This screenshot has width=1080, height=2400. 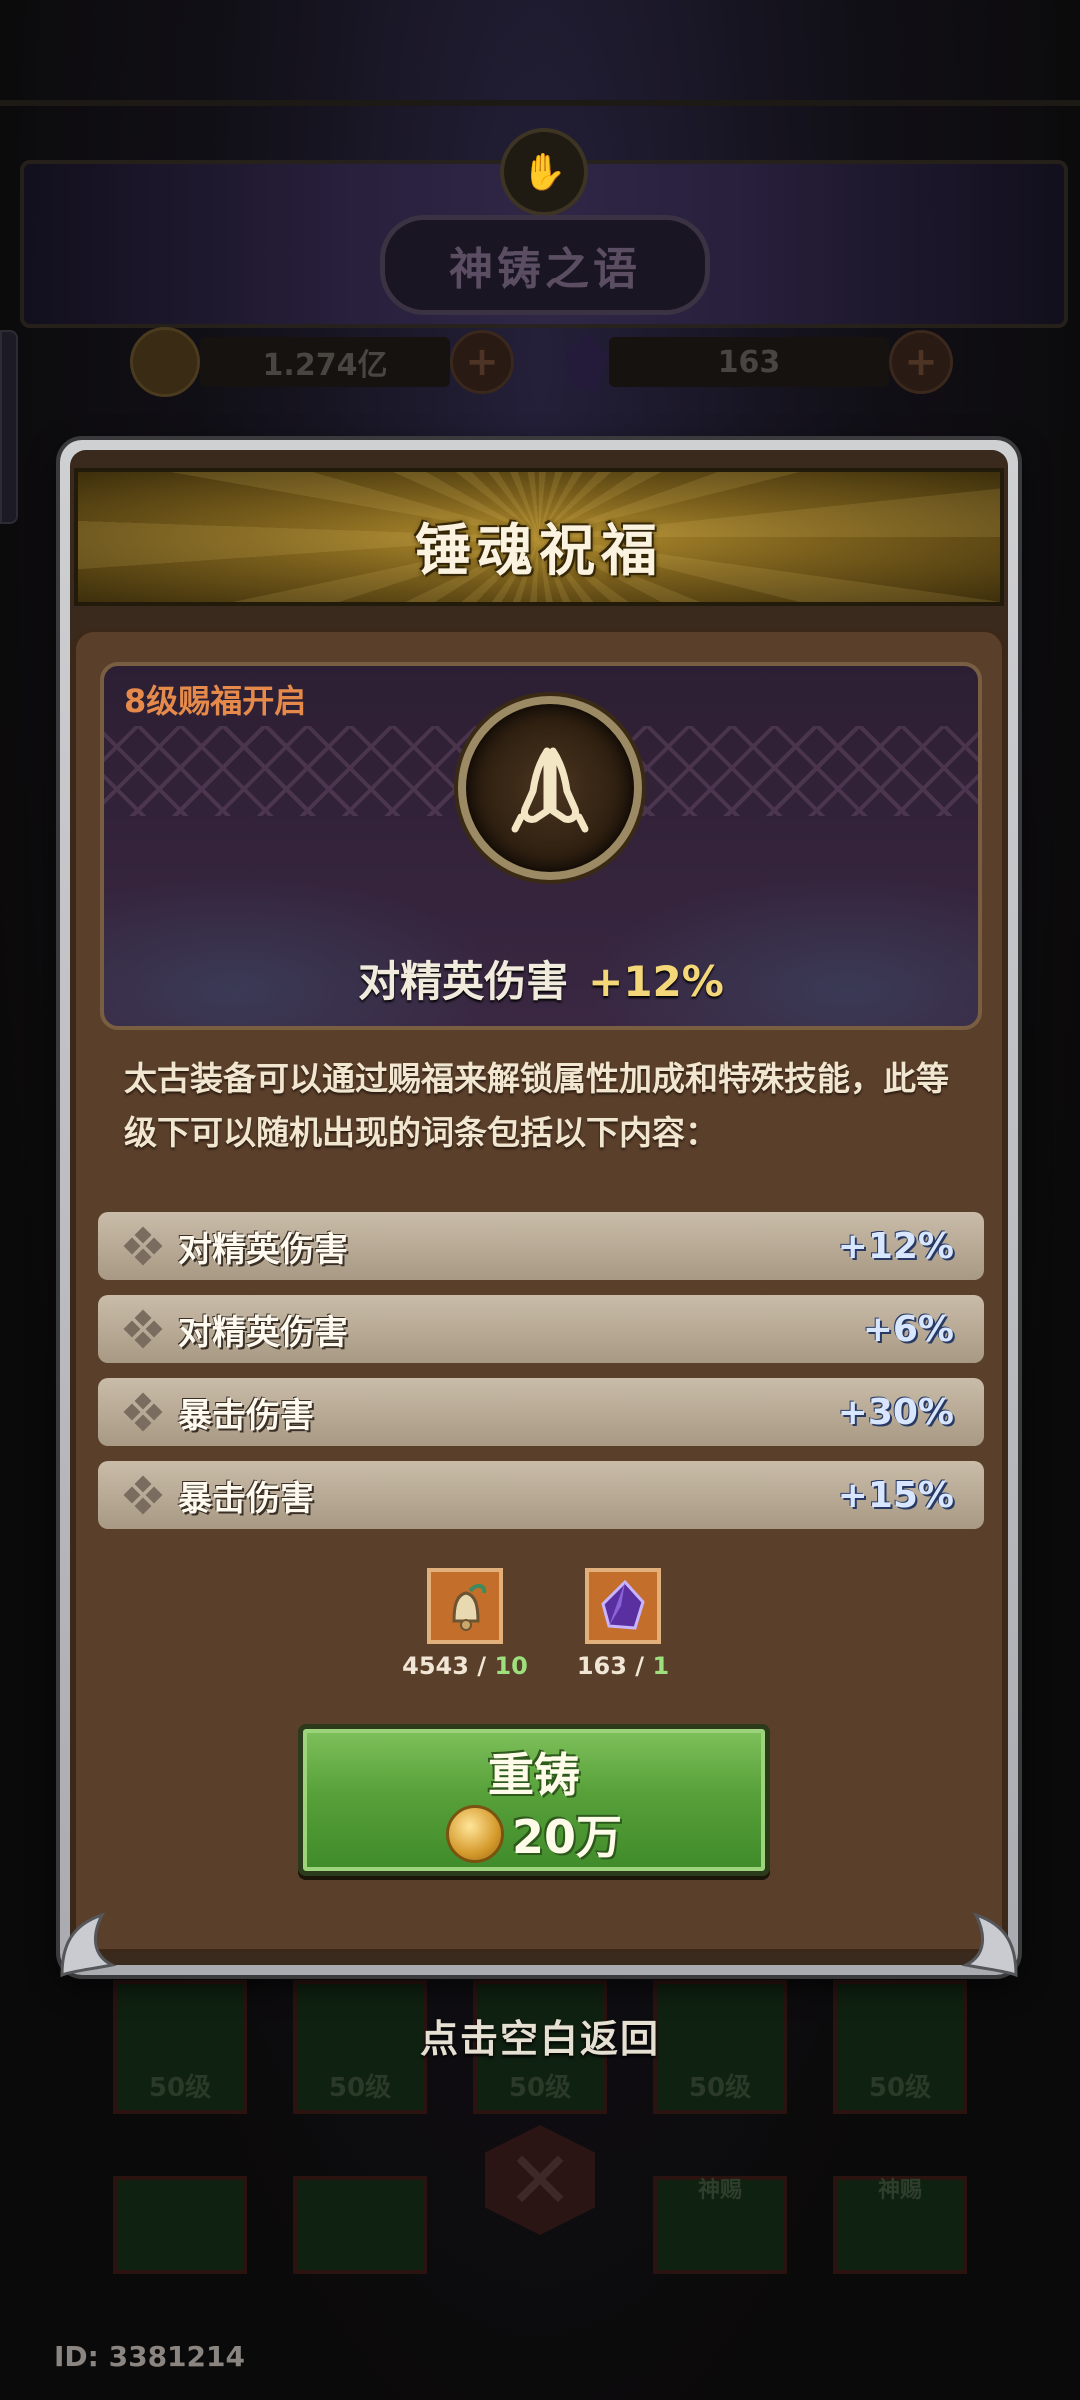 I want to click on cost-item-gem: 163 / 1, so click(x=623, y=1624).